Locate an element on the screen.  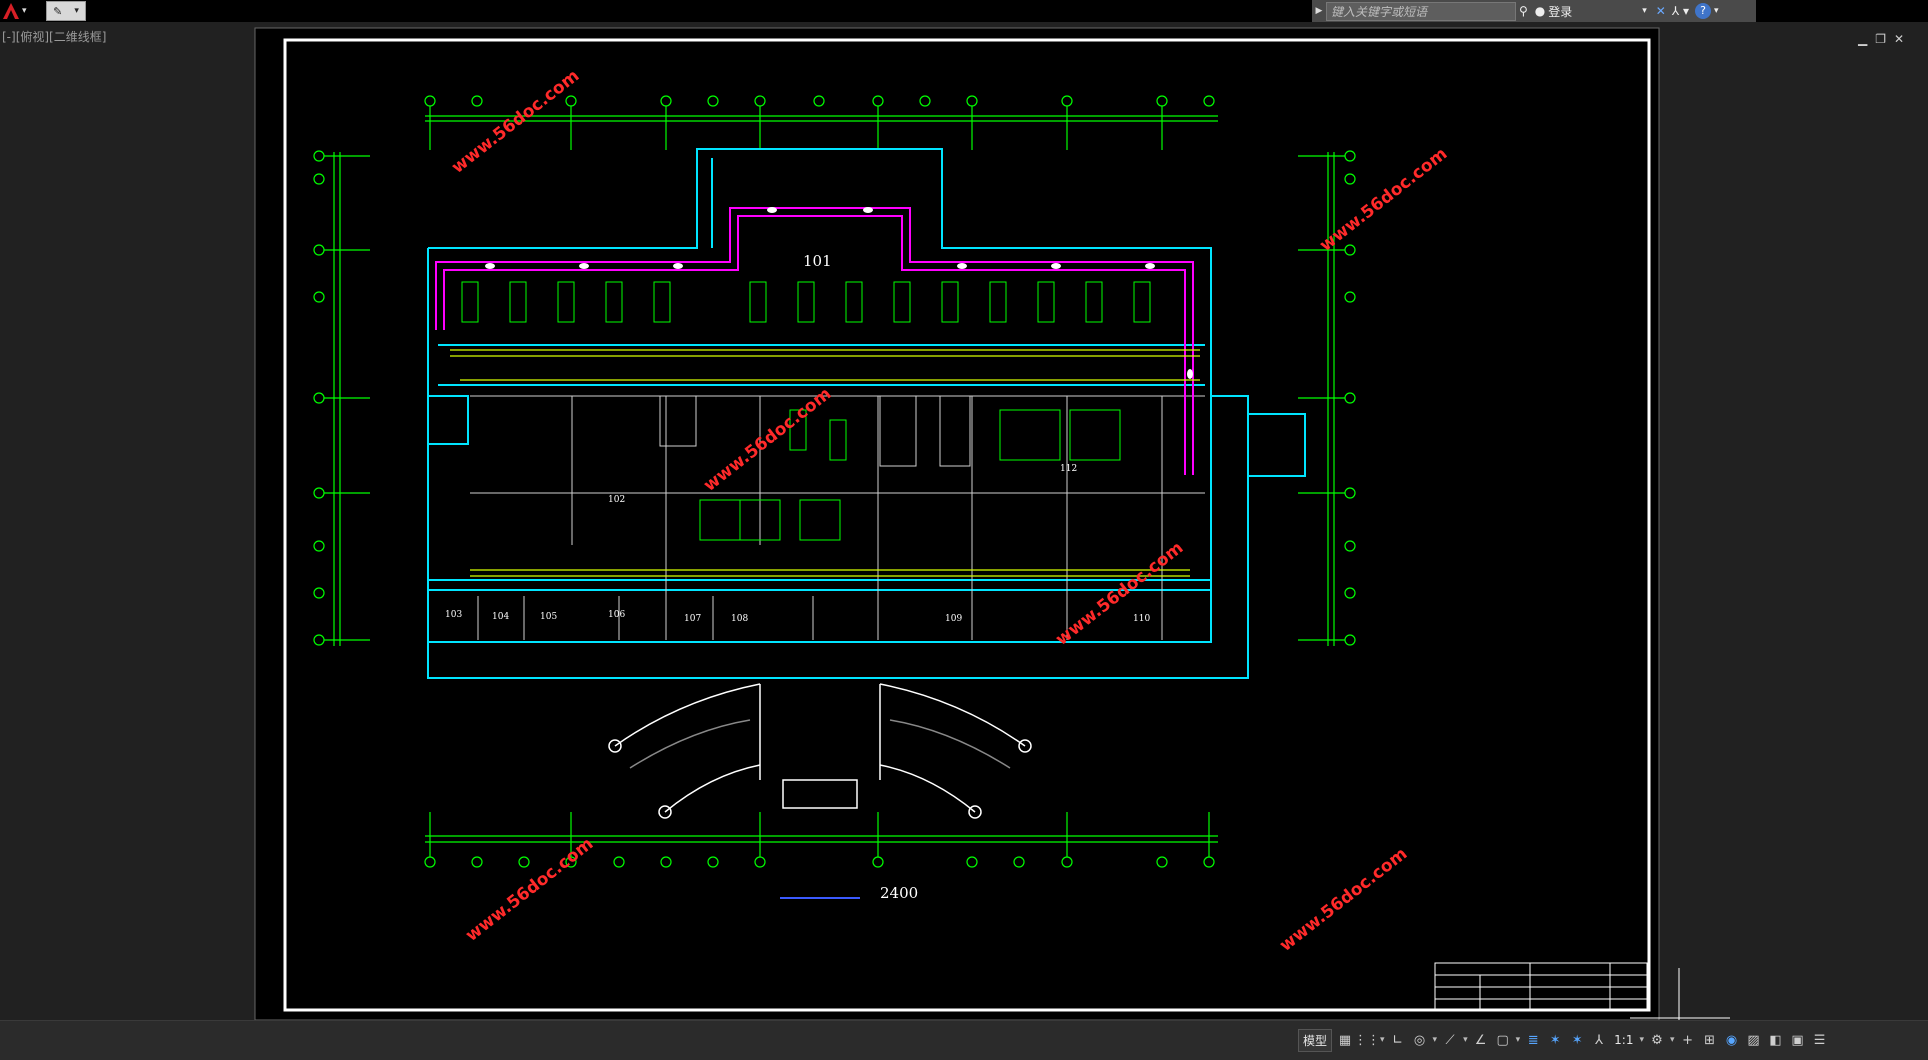
expand-icon: ▶ is located at coordinates (1319, 11).